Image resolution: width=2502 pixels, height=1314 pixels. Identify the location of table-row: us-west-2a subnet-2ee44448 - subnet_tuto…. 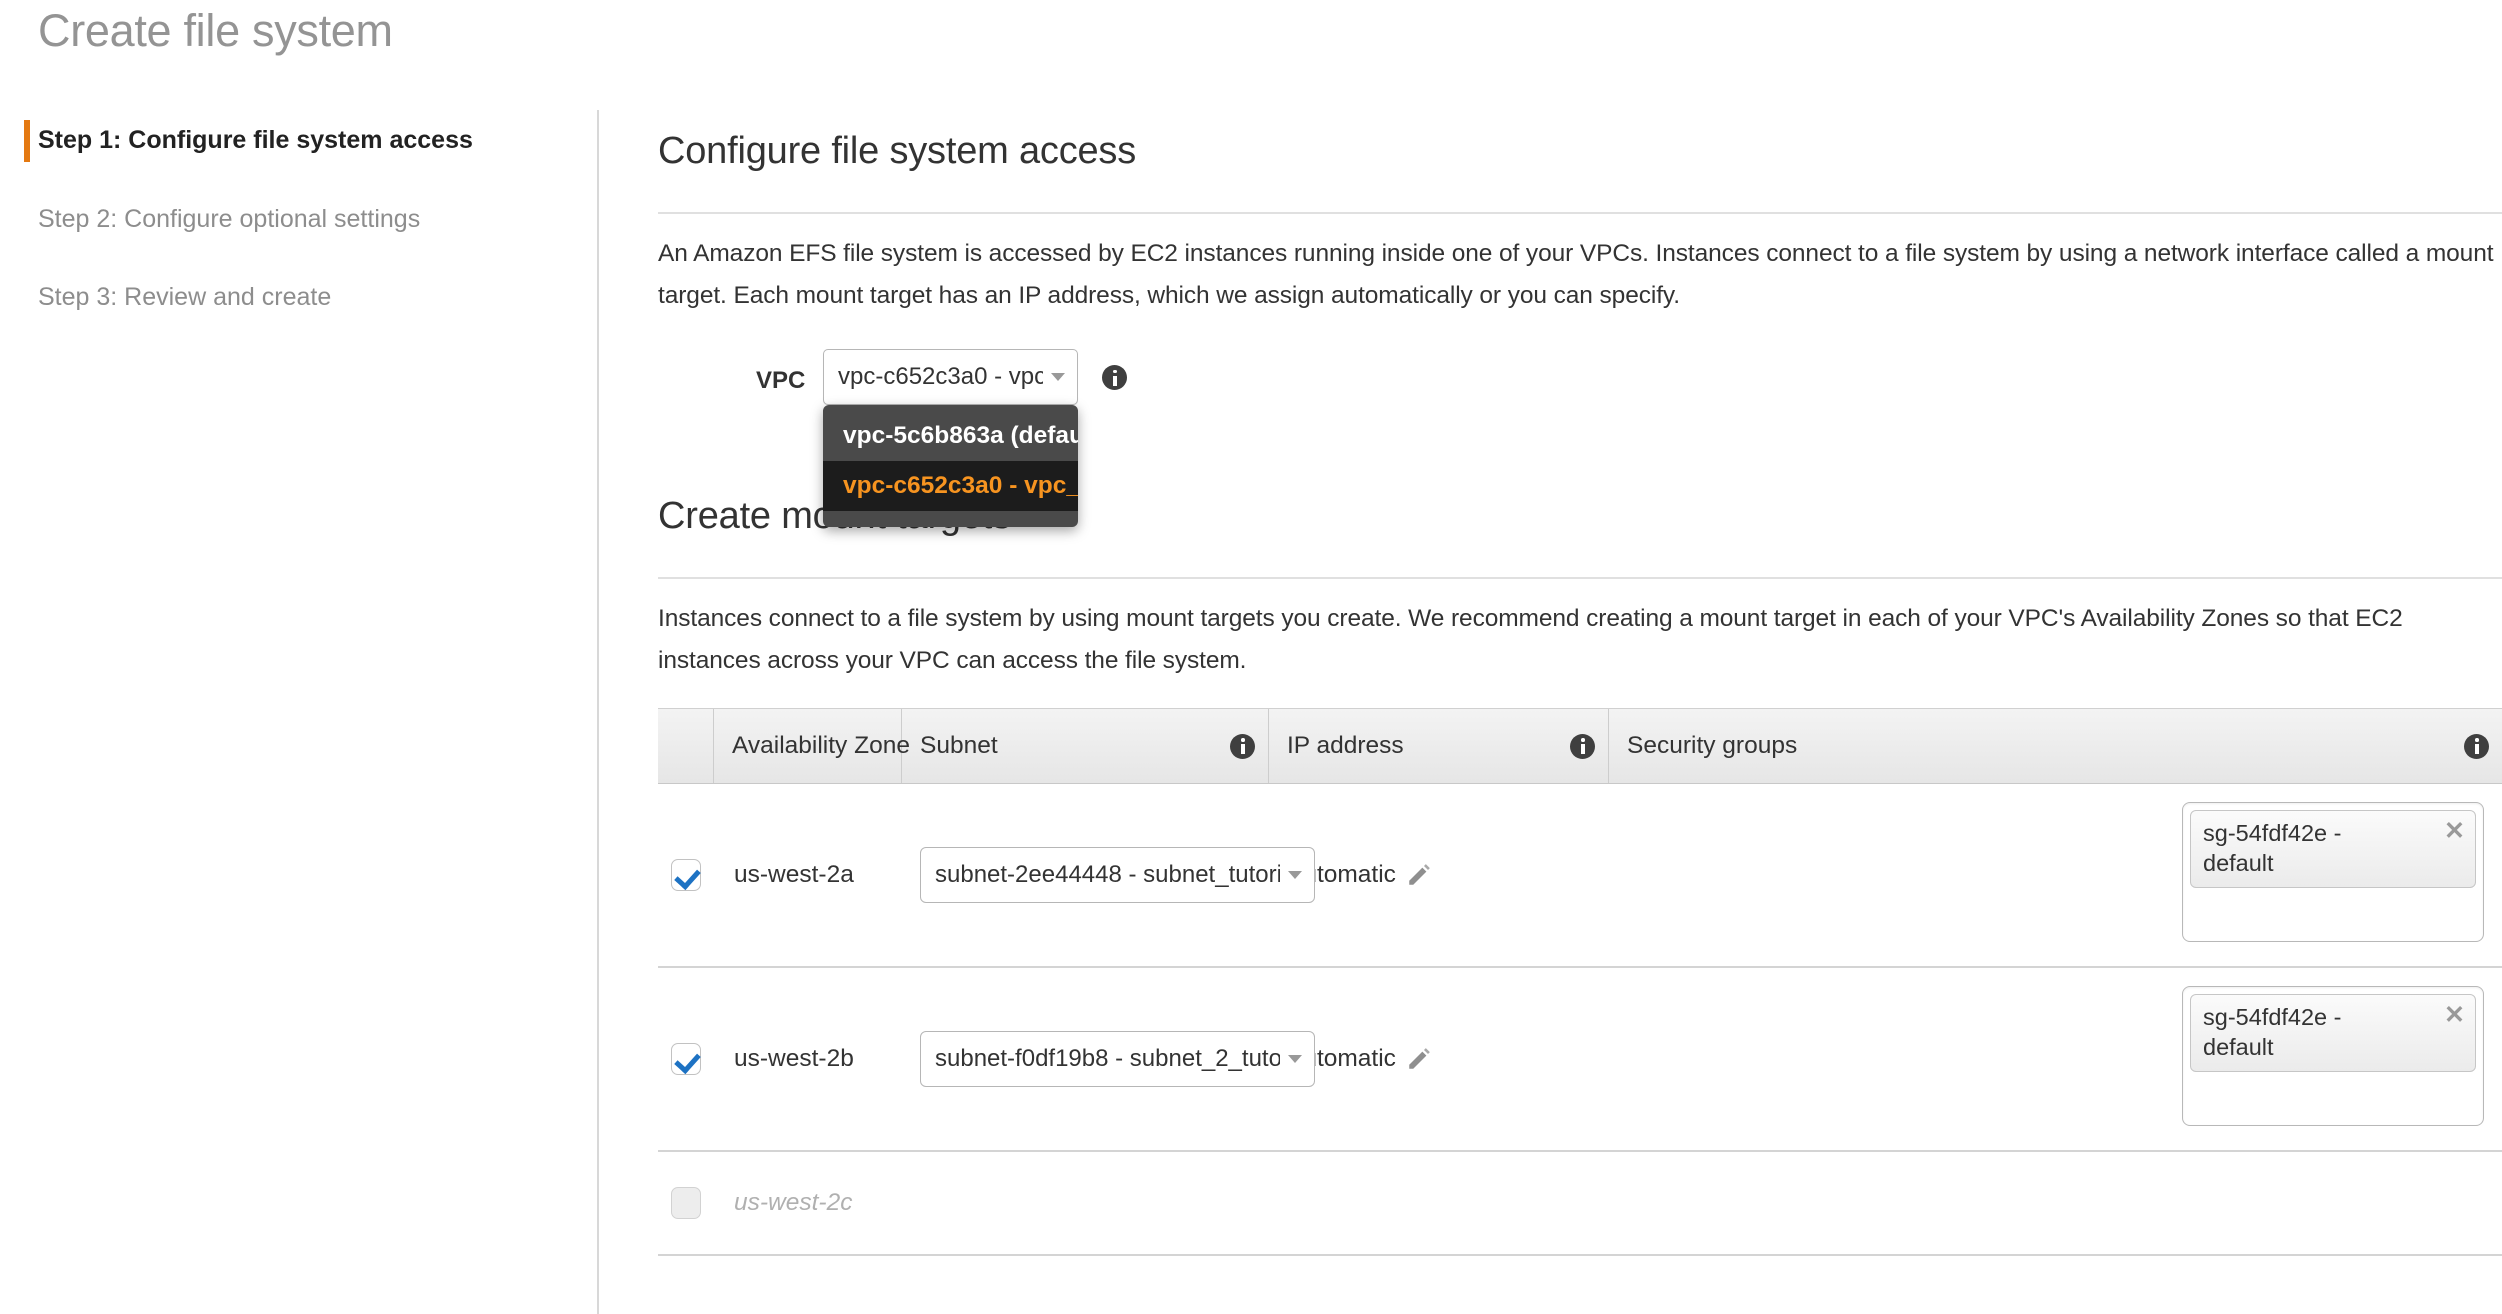
(1580, 876).